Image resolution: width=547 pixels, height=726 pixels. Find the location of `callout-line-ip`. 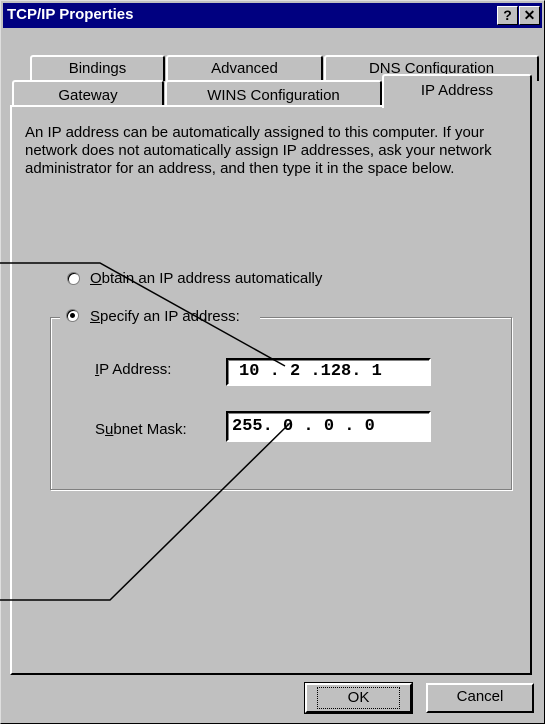

callout-line-ip is located at coordinates (143, 314).